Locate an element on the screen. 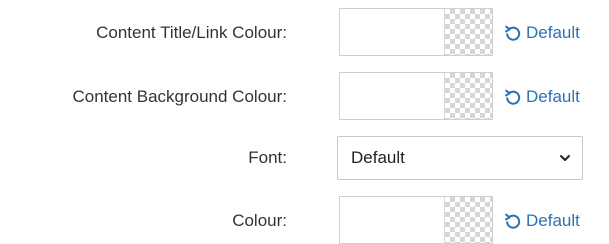 The height and width of the screenshot is (244, 609). chevron-down-icon is located at coordinates (565, 158).